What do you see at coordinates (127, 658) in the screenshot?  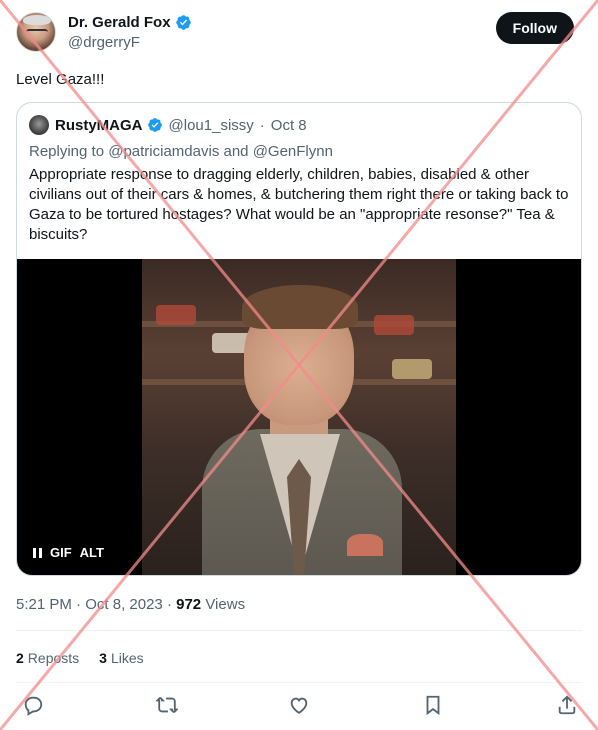 I see `likes-label: Likes` at bounding box center [127, 658].